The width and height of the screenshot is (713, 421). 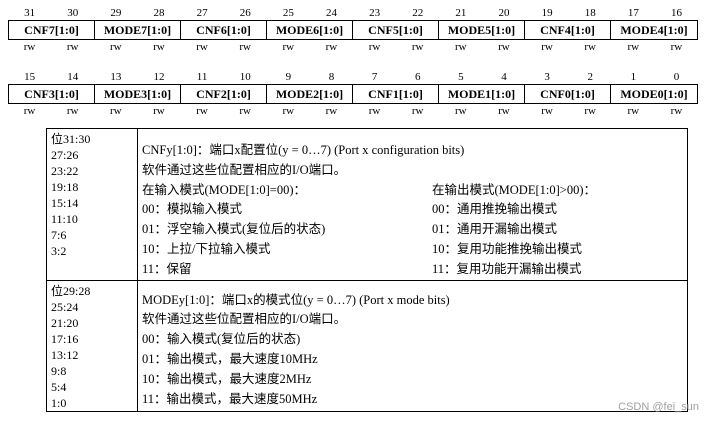 I want to click on mode-item: 10：输出模式，最大速度2MHz, so click(x=227, y=378).